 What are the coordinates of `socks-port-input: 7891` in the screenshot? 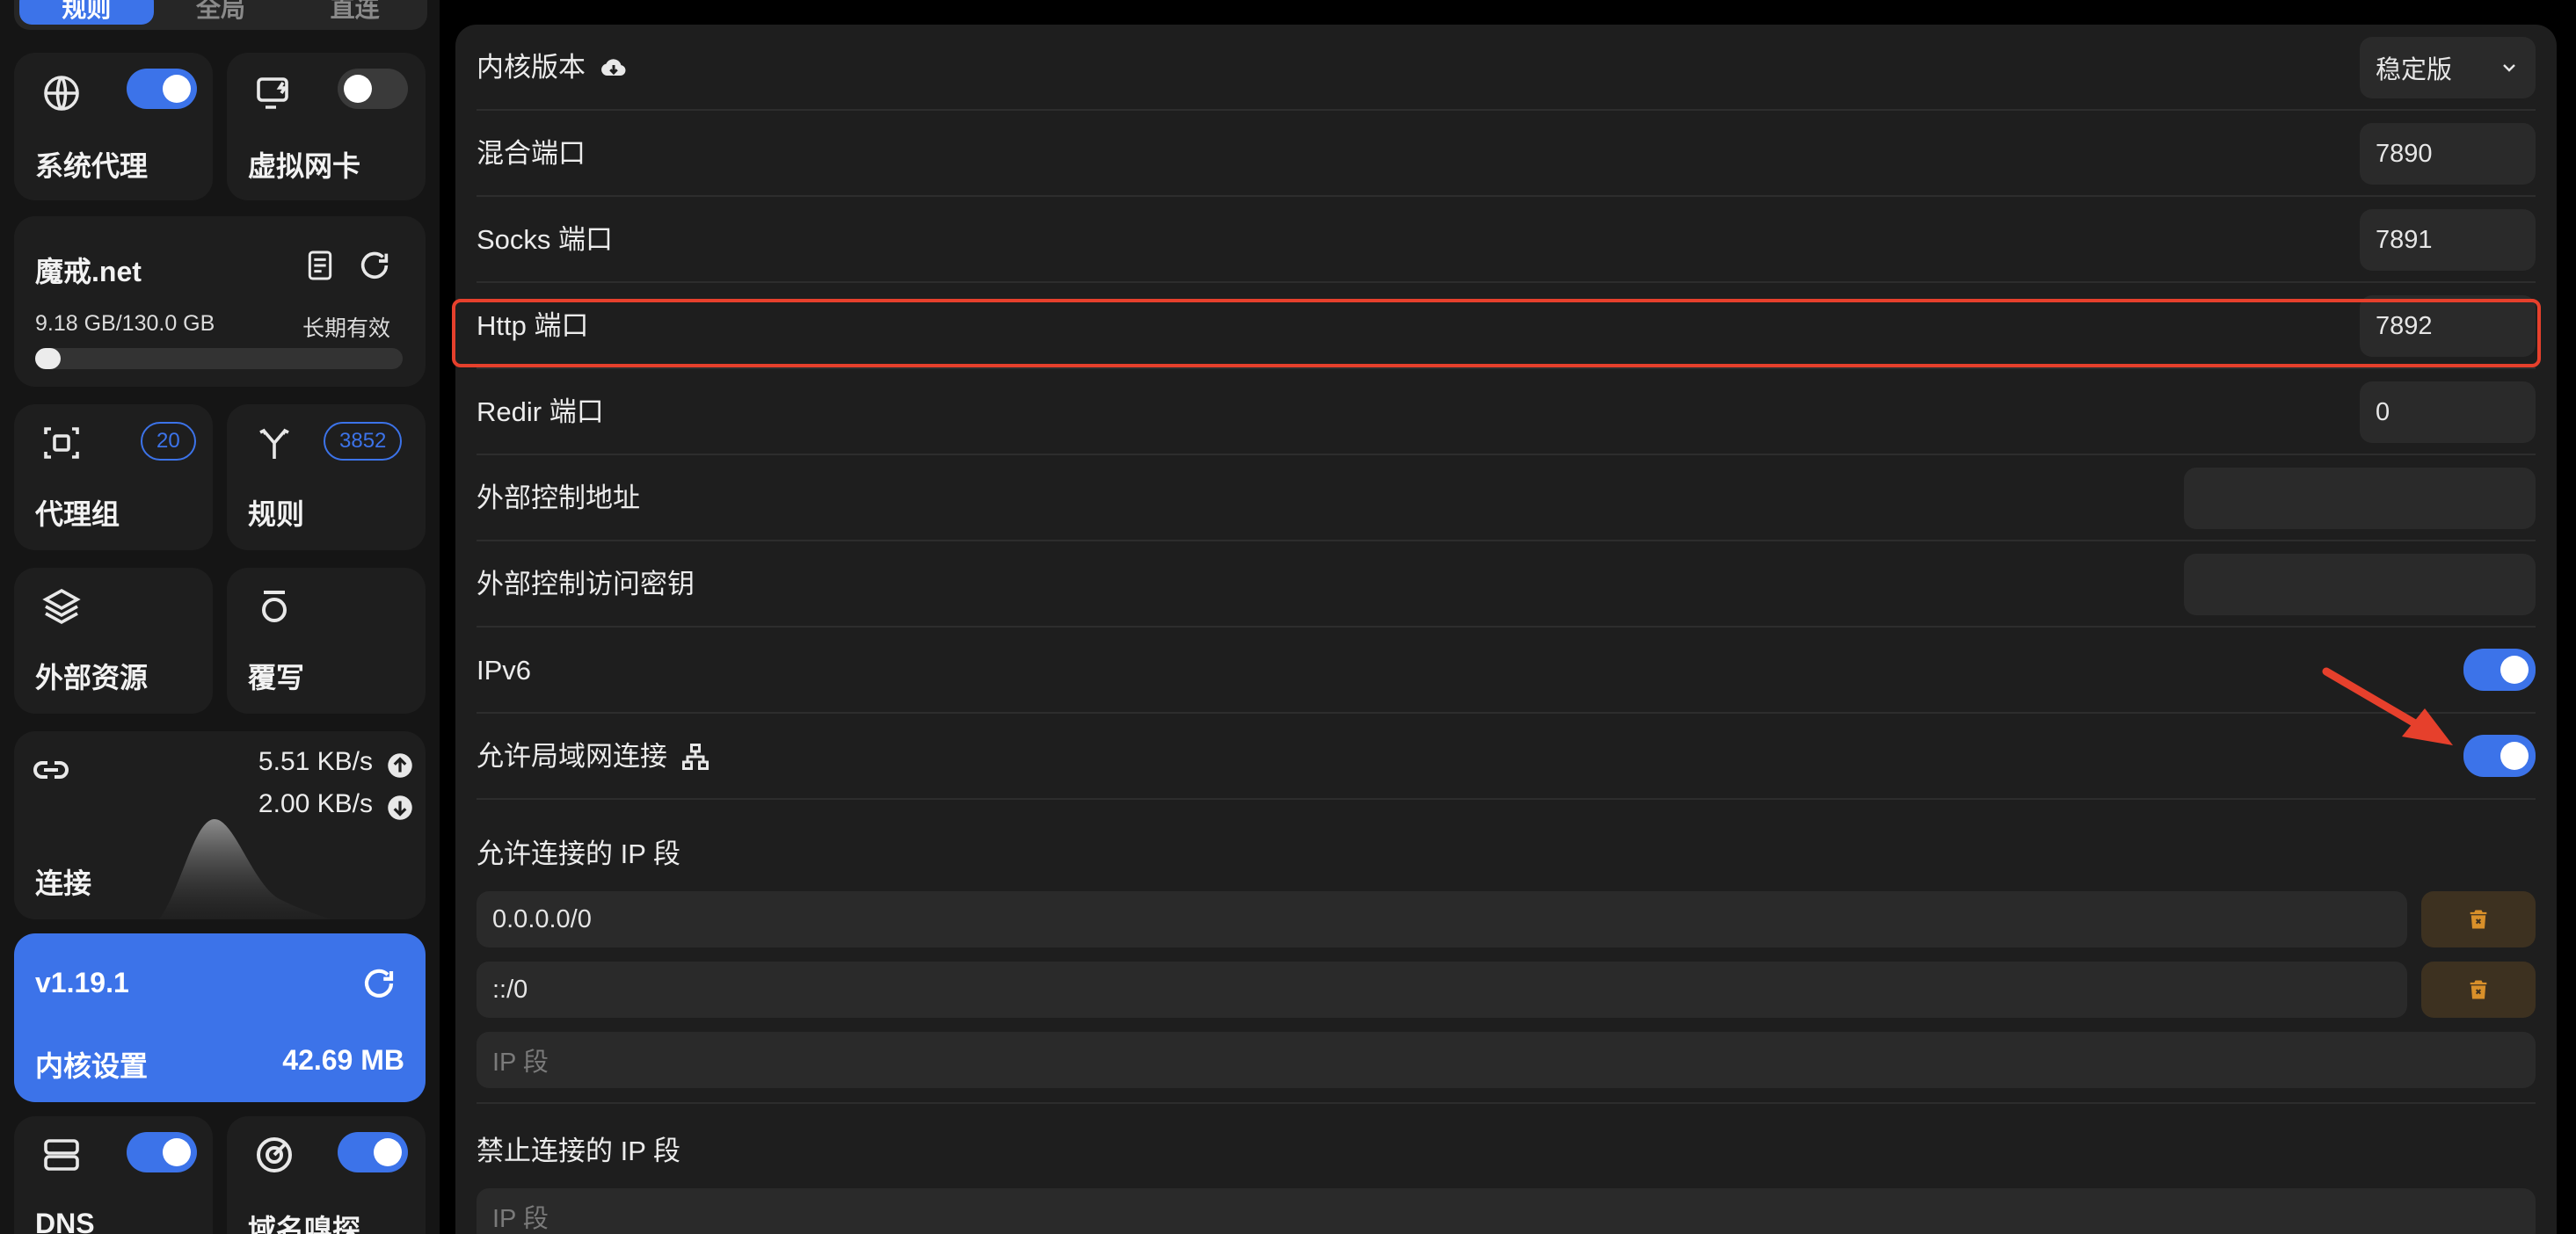 It's located at (2448, 240).